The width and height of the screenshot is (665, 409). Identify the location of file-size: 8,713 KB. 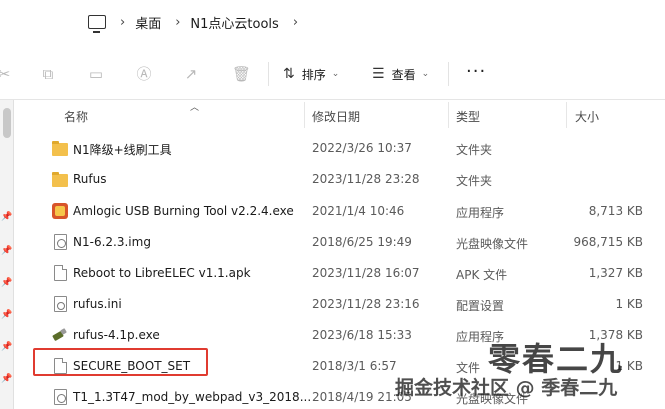
(615, 211).